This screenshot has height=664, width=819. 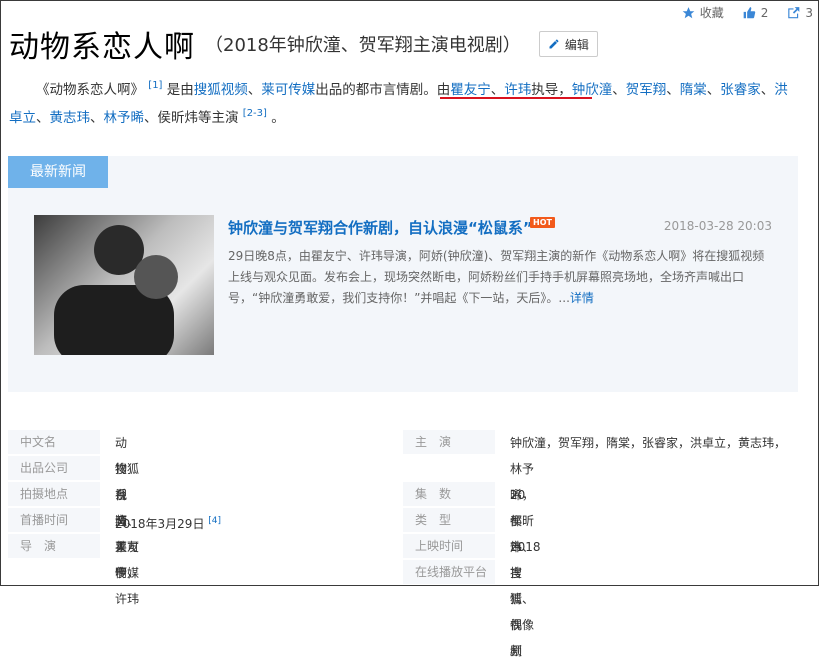 What do you see at coordinates (711, 13) in the screenshot?
I see `favorite-label: 收藏` at bounding box center [711, 13].